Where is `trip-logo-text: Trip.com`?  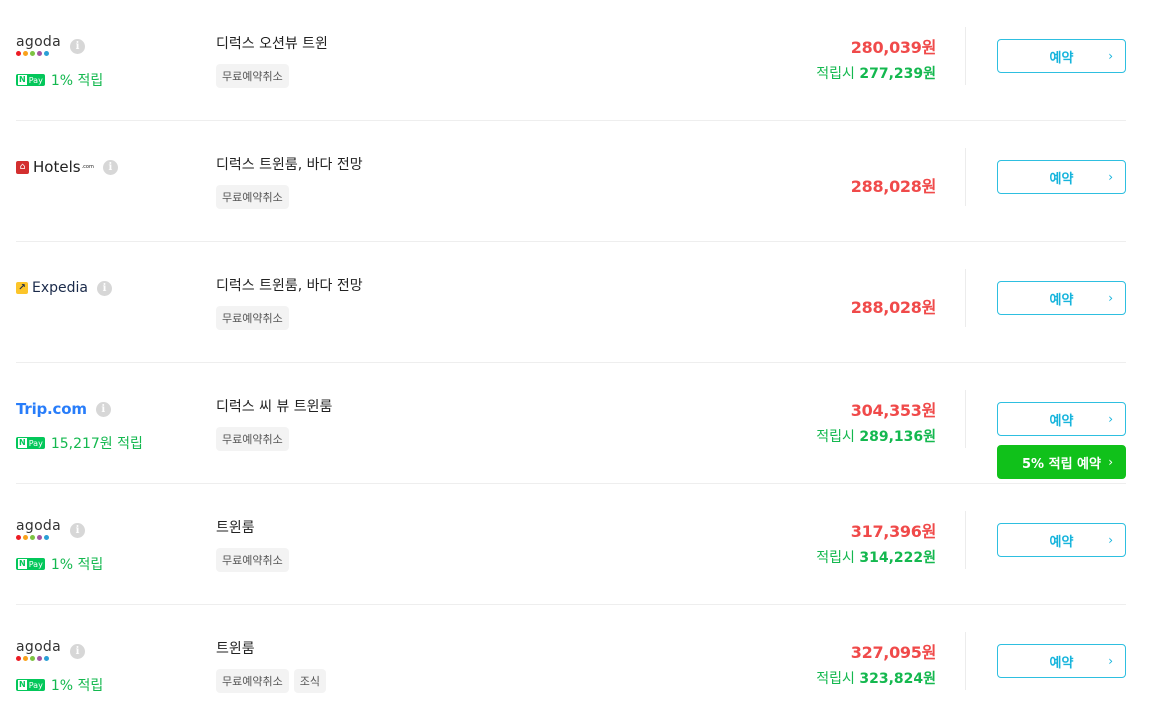 trip-logo-text: Trip.com is located at coordinates (51, 409).